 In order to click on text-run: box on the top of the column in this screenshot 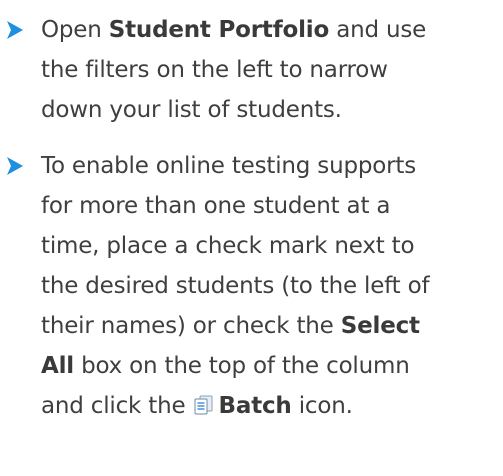, I will do `click(241, 366)`.